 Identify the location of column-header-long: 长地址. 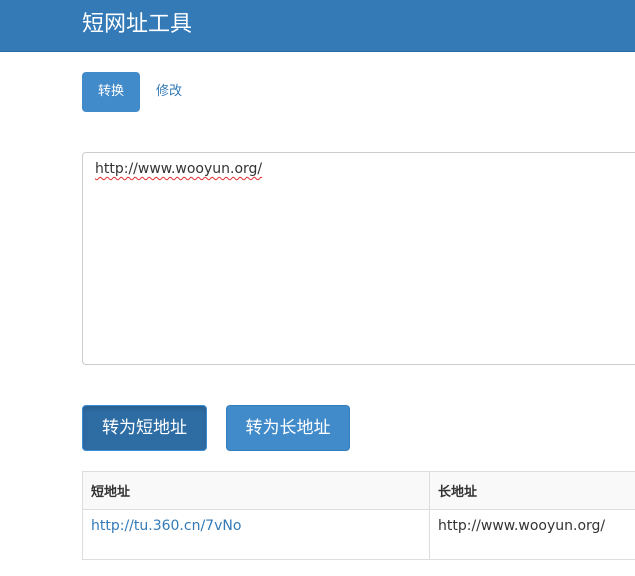
(532, 490).